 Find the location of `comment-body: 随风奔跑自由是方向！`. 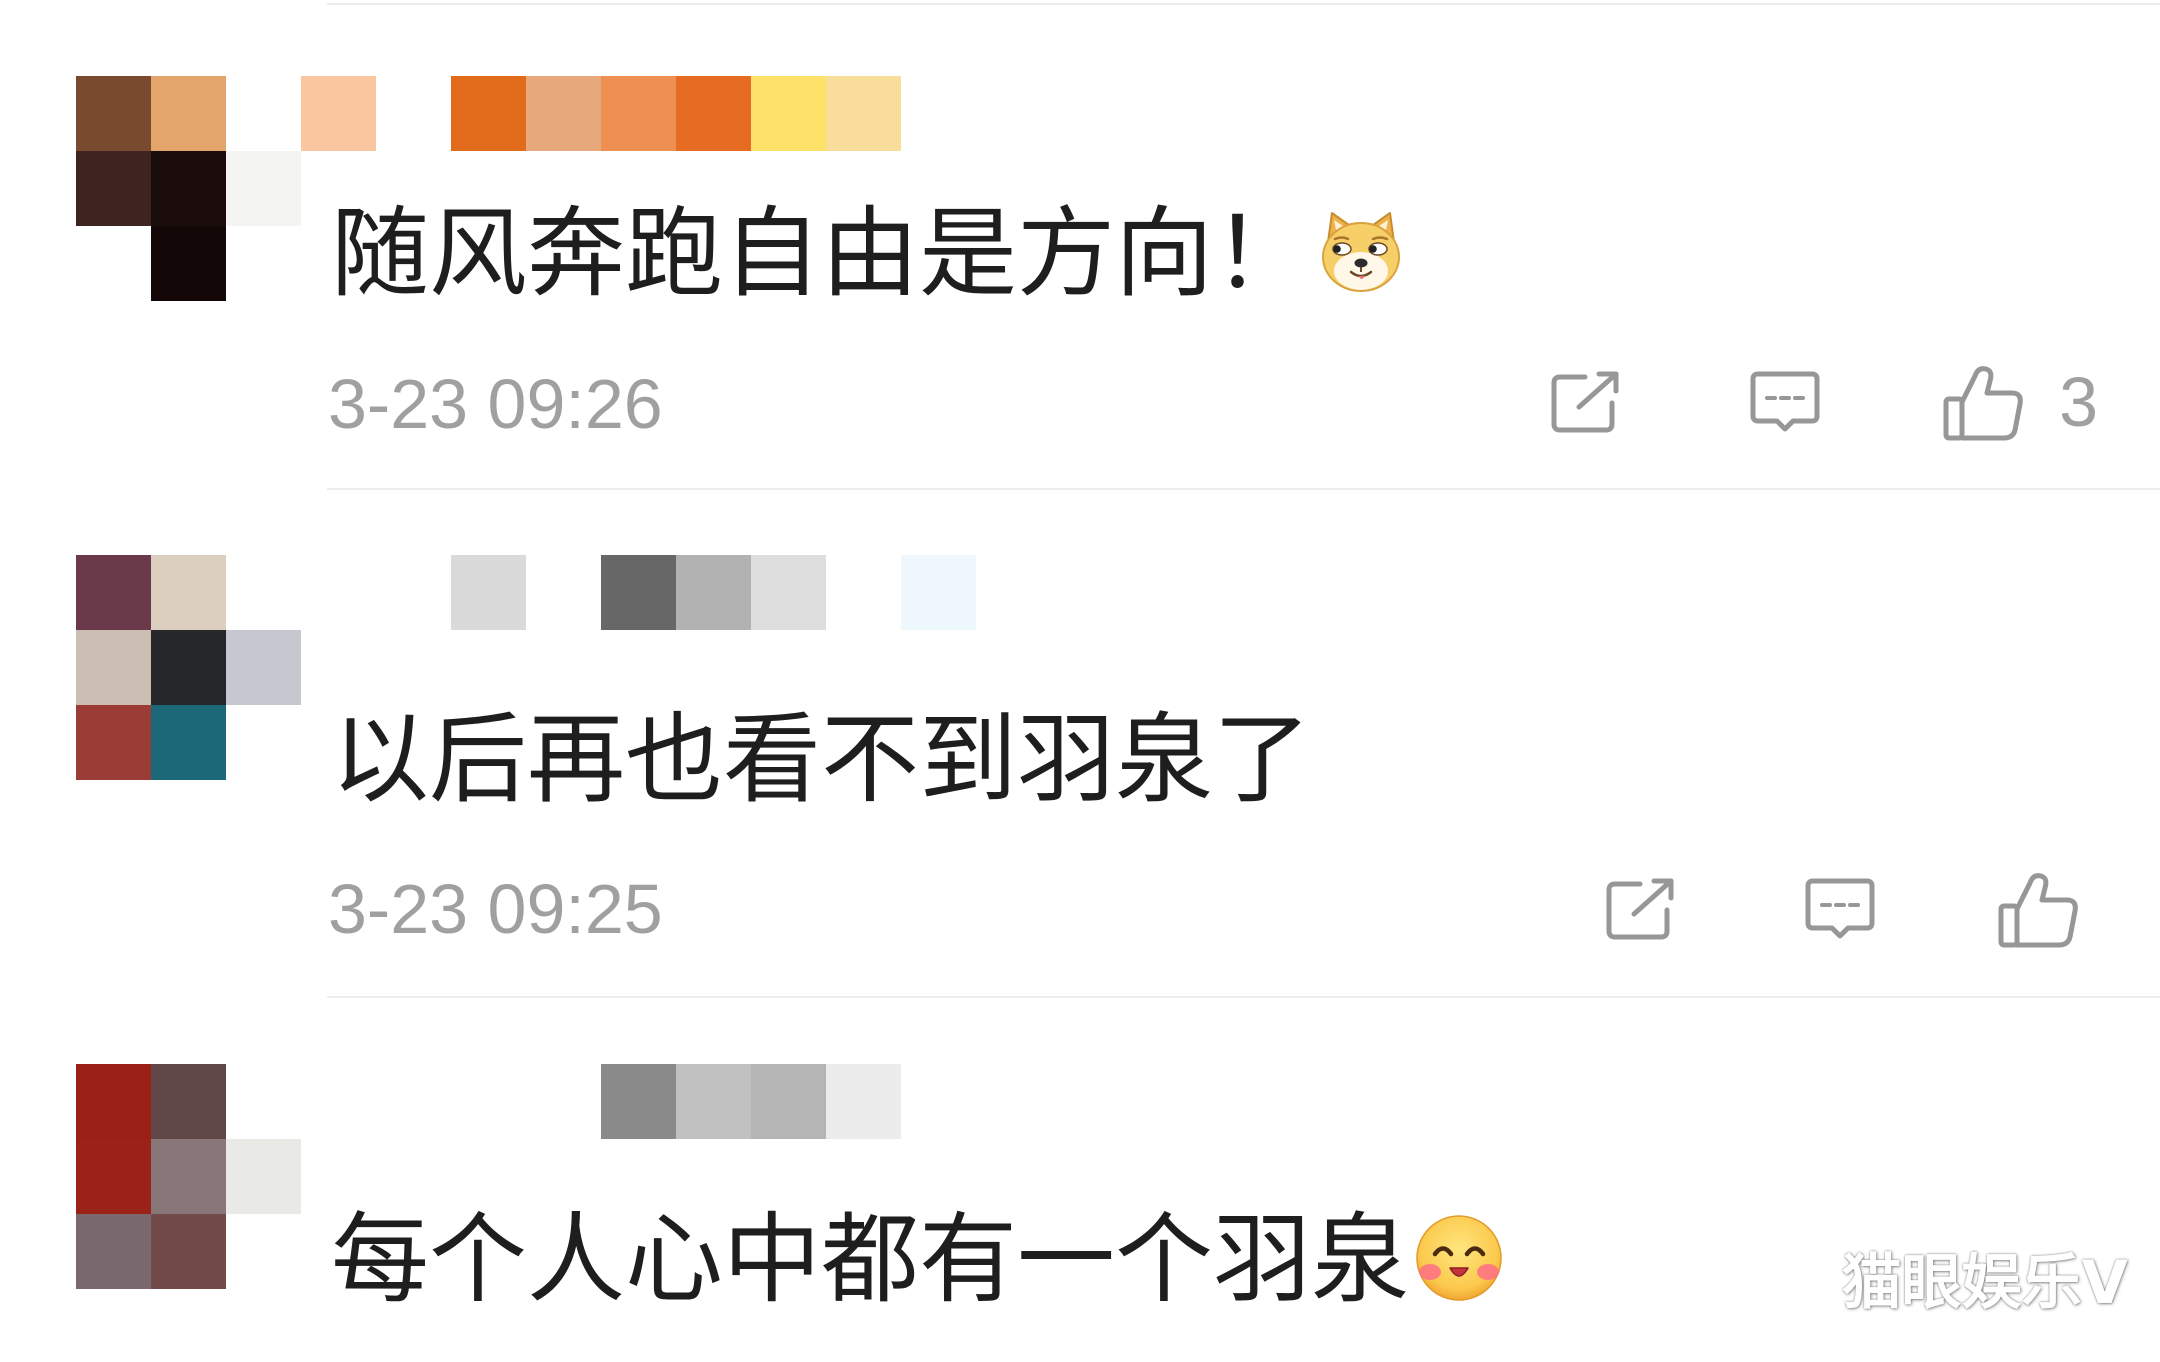

comment-body: 随风奔跑自由是方向！ is located at coordinates (869, 254).